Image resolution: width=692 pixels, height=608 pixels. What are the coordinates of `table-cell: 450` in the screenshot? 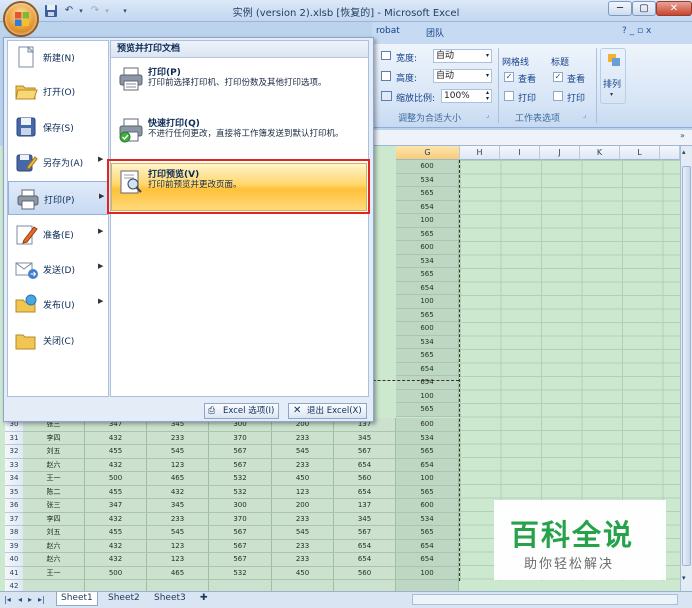 It's located at (303, 573).